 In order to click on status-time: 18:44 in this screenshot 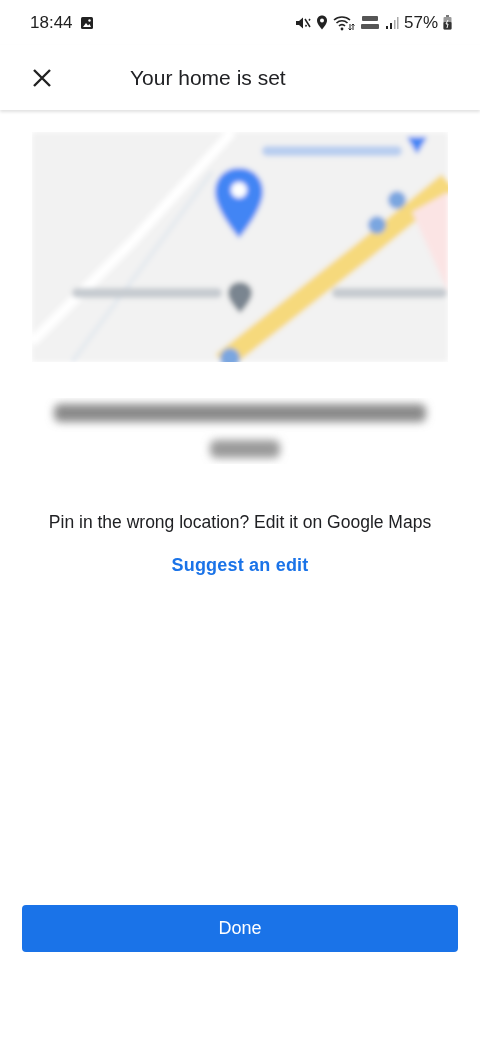, I will do `click(51, 22)`.